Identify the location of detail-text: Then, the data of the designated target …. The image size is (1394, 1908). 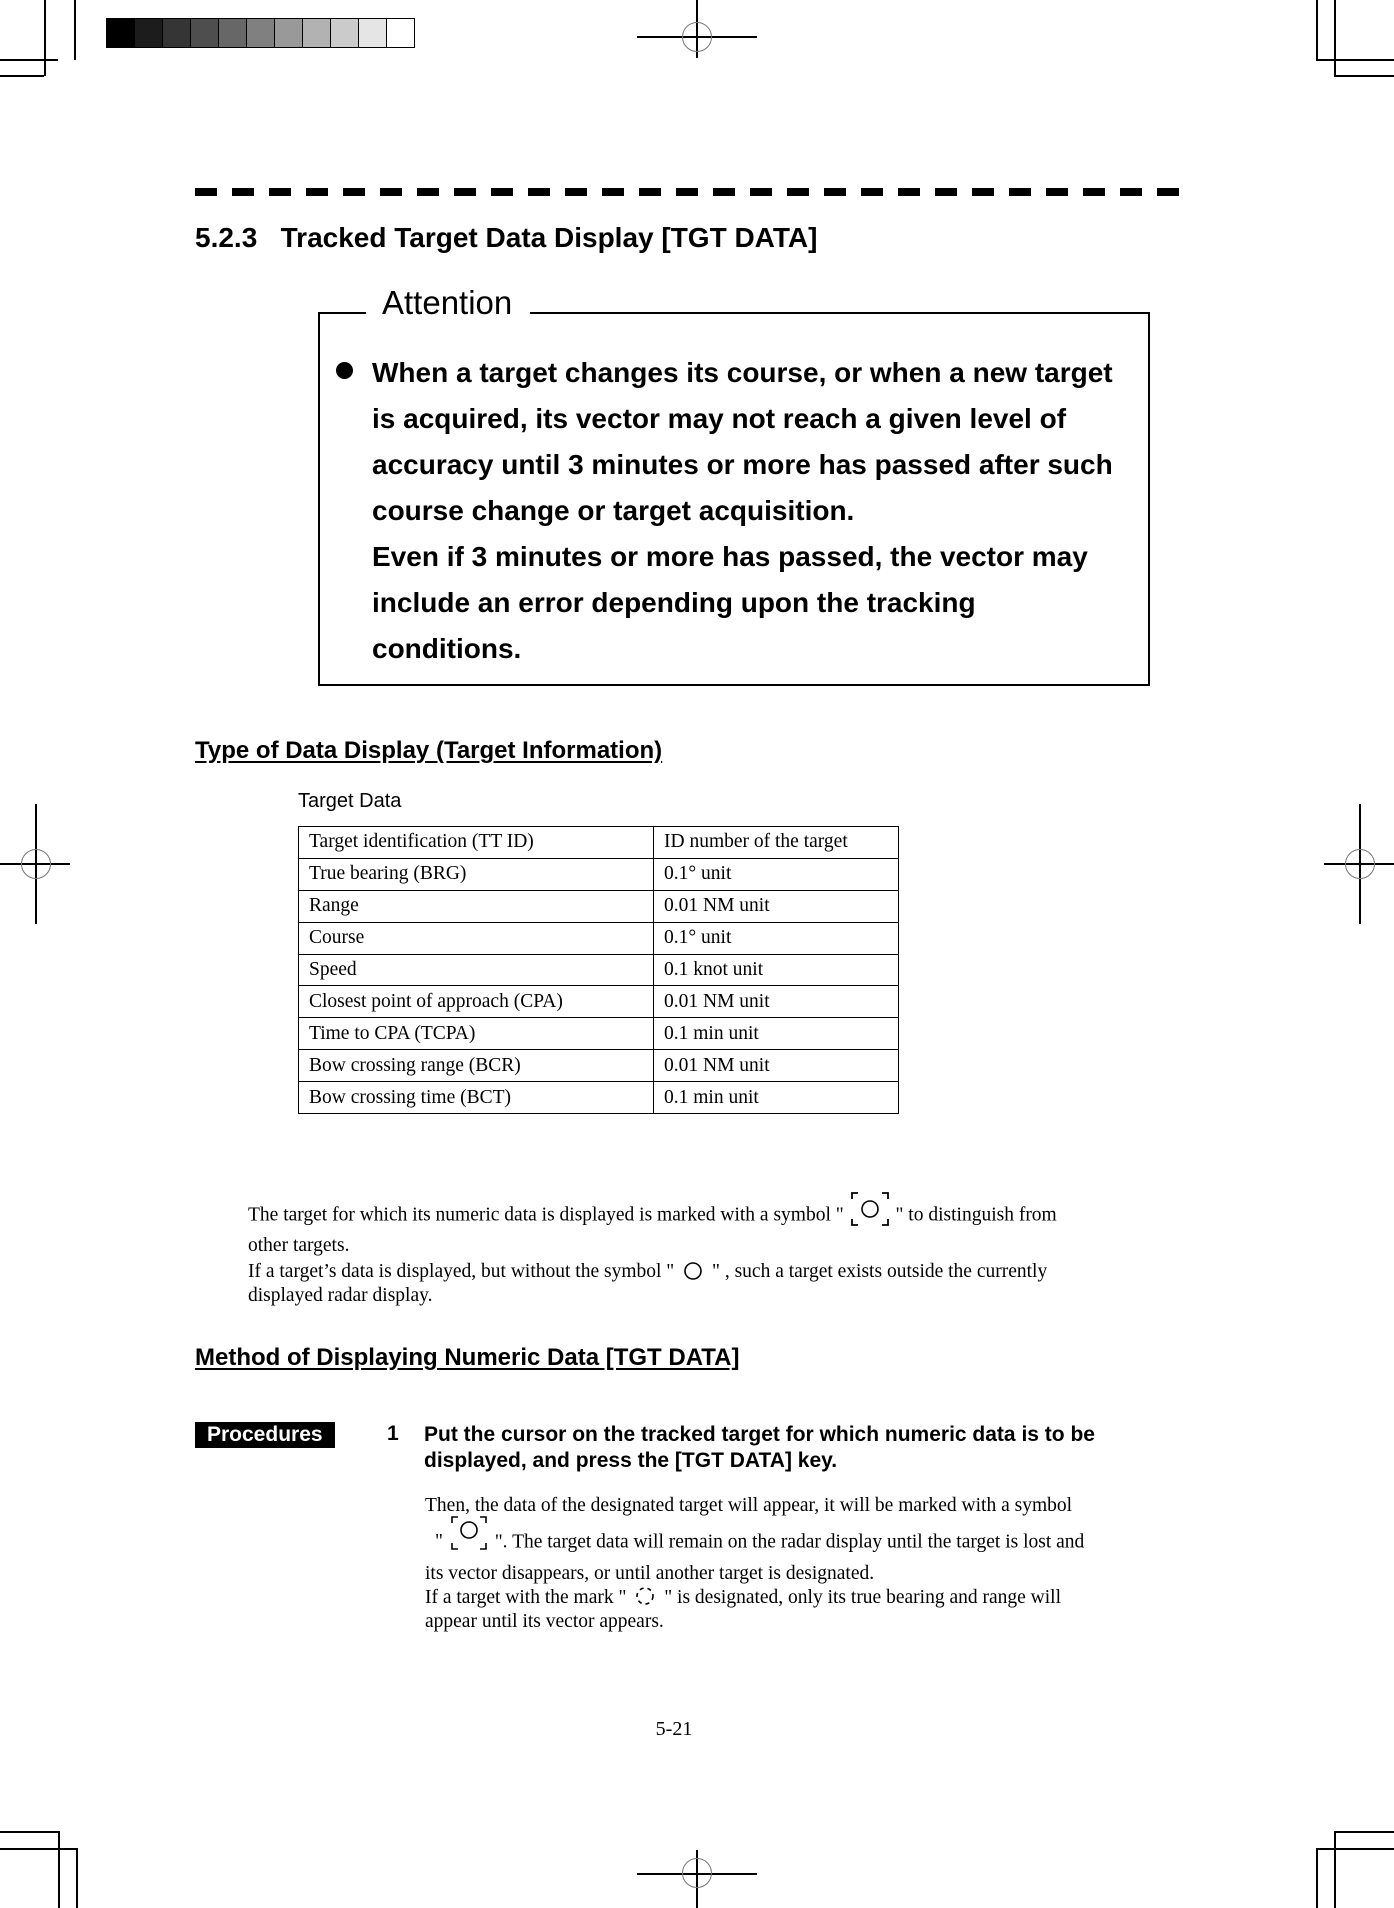
(749, 1505).